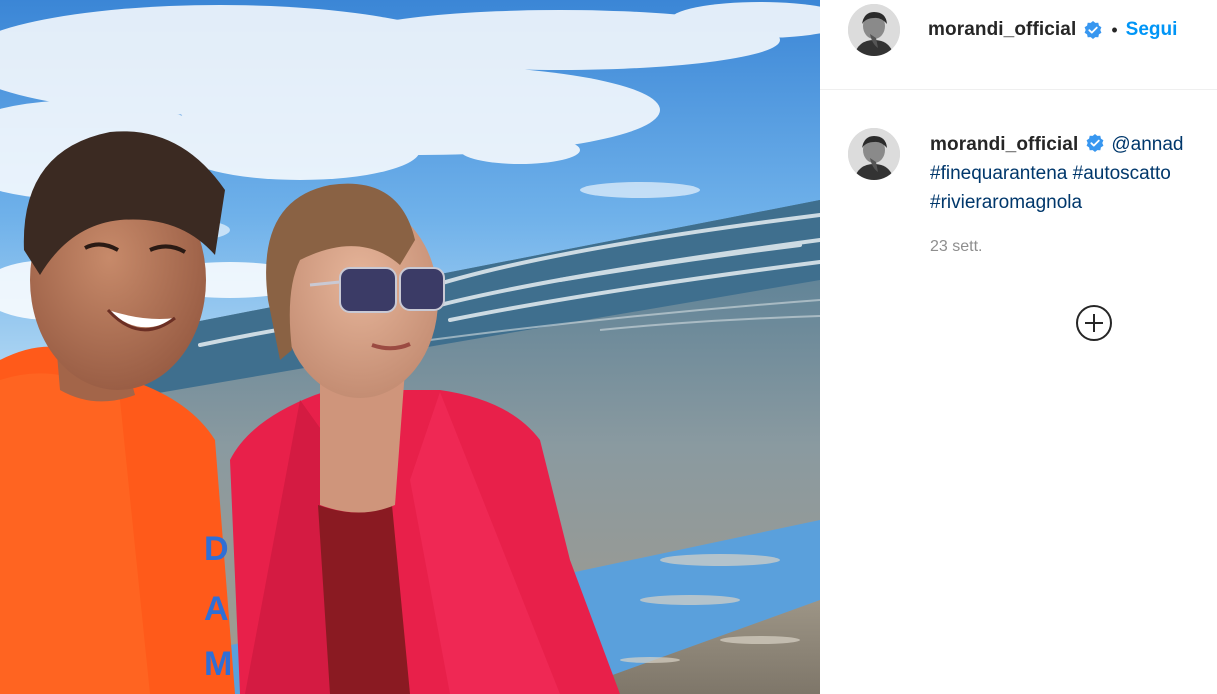  I want to click on mention-link: @annad, so click(1147, 144).